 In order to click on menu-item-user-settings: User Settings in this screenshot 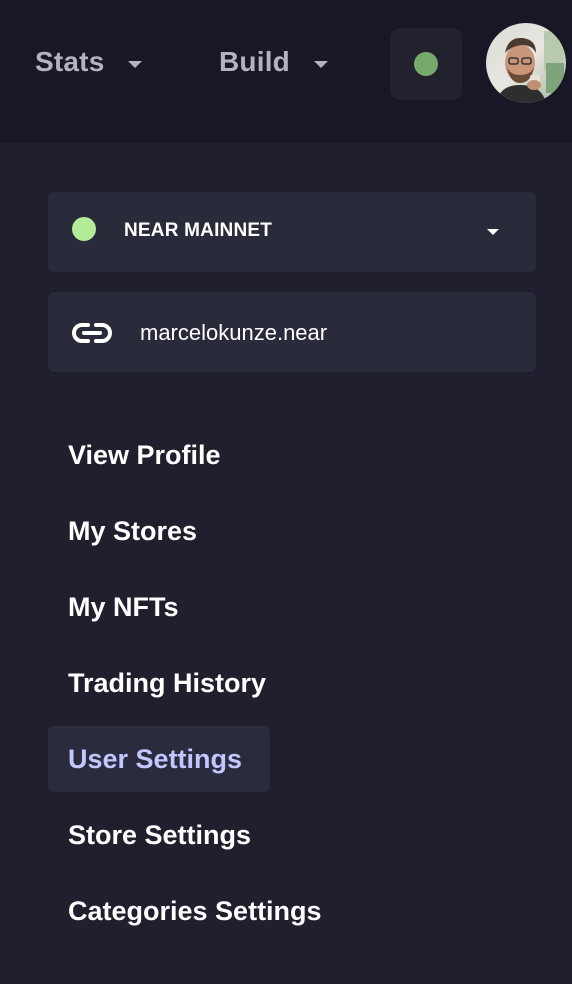, I will do `click(159, 759)`.